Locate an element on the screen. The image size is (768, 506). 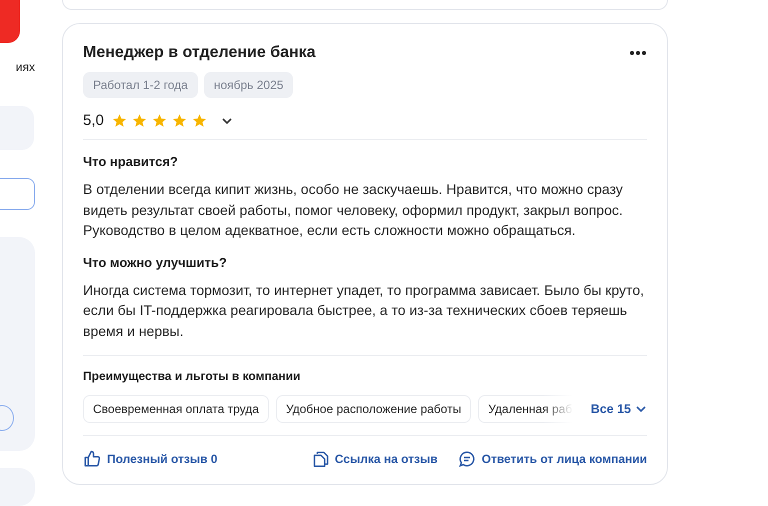
reply-button: Ответить от лица компании is located at coordinates (552, 459).